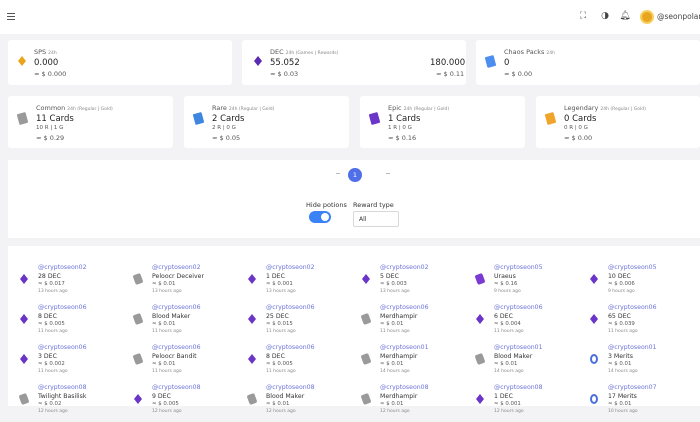 The image size is (700, 422). I want to click on bell-icon: 🔔︎, so click(624, 16).